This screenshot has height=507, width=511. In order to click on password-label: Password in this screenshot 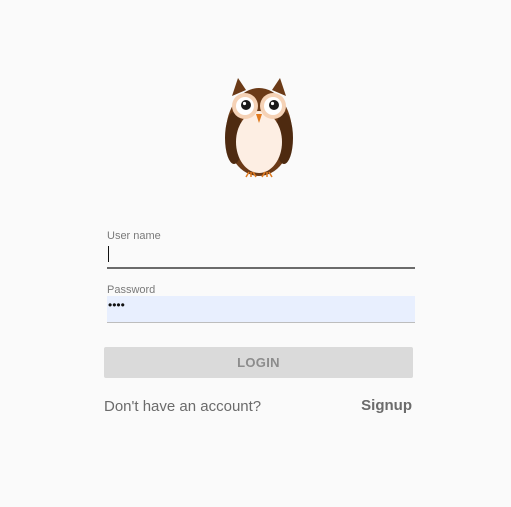, I will do `click(131, 290)`.